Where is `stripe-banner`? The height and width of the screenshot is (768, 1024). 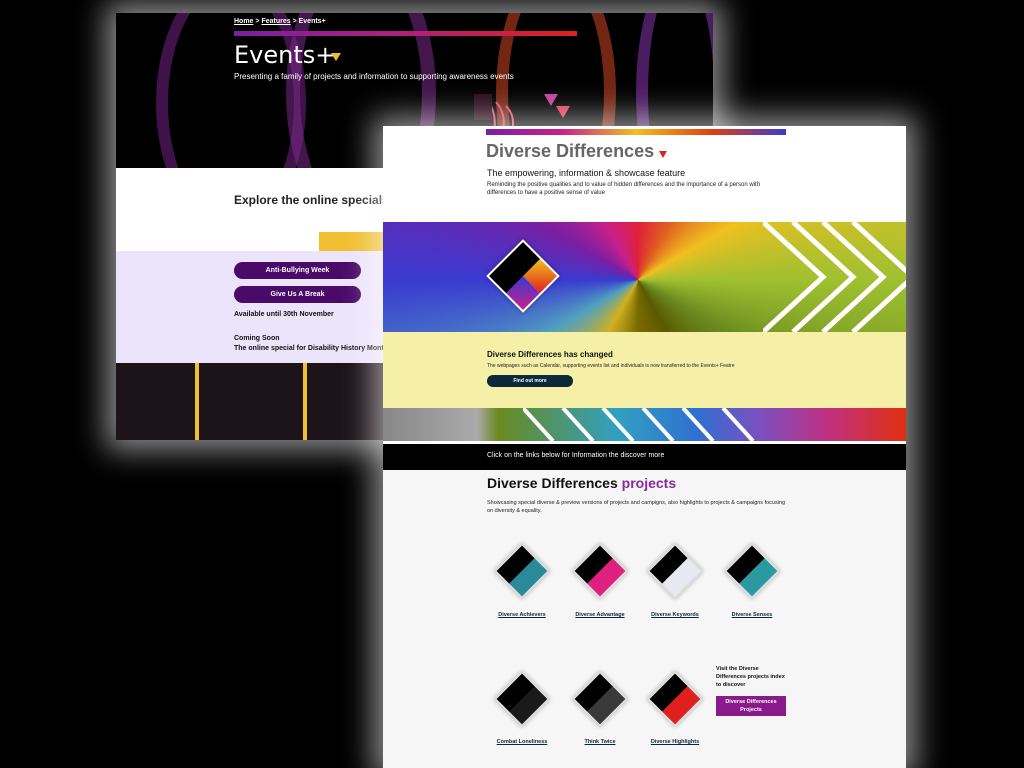
stripe-banner is located at coordinates (644, 424).